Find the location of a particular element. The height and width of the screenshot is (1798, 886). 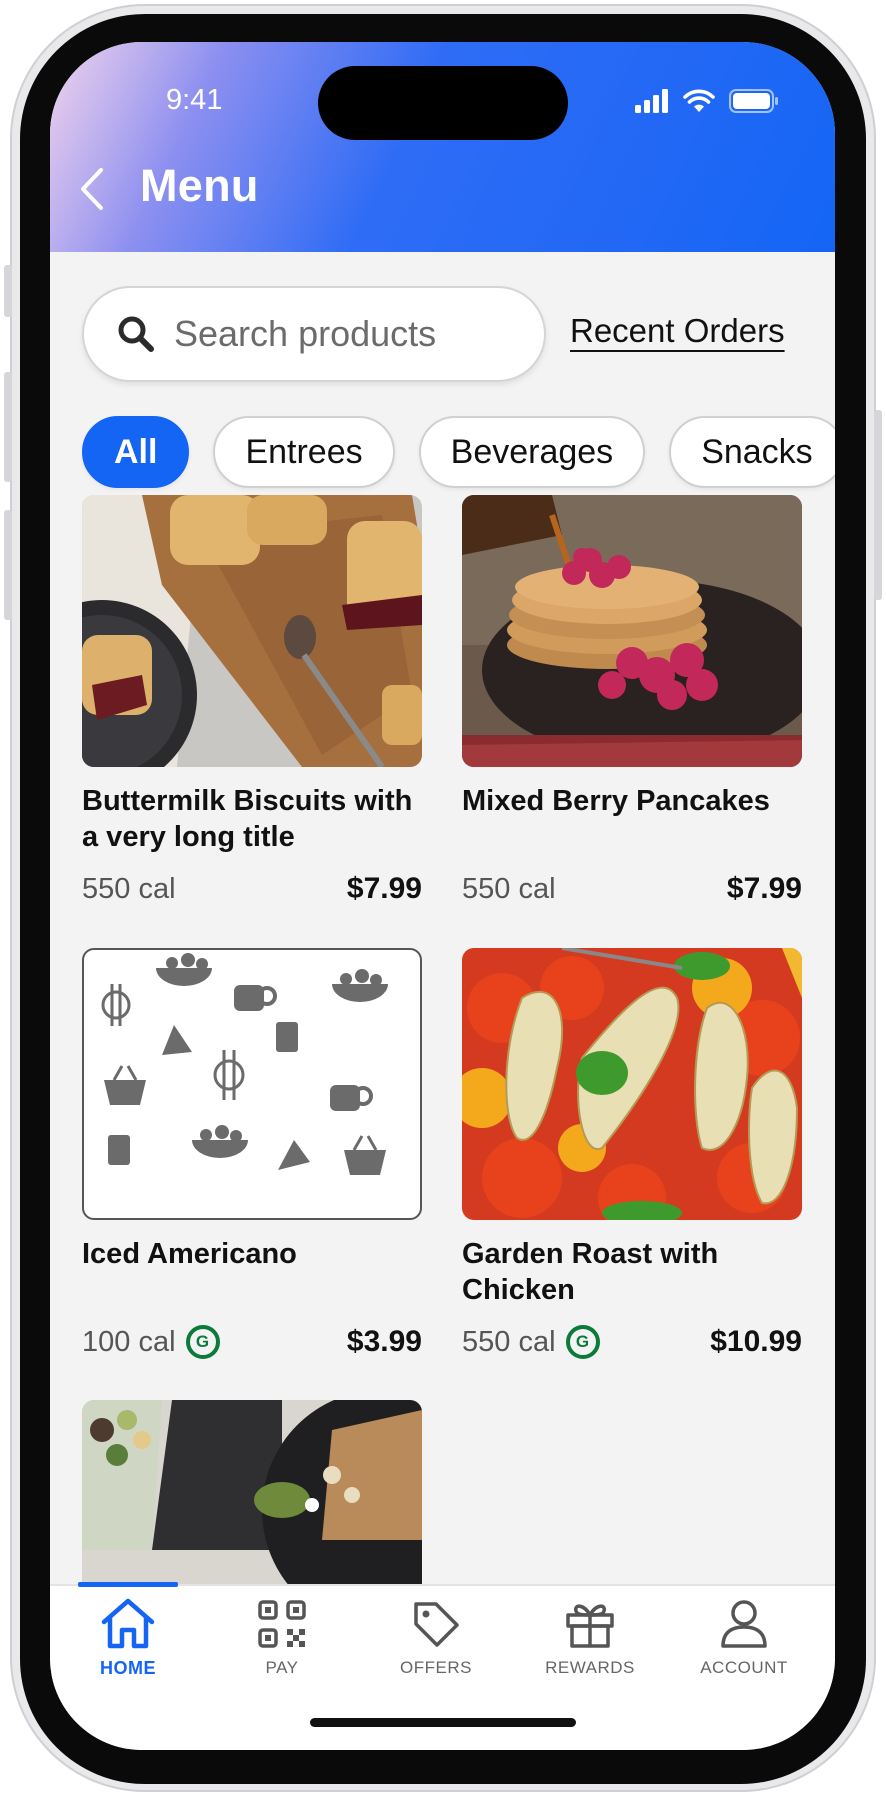

battery-icon is located at coordinates (753, 101).